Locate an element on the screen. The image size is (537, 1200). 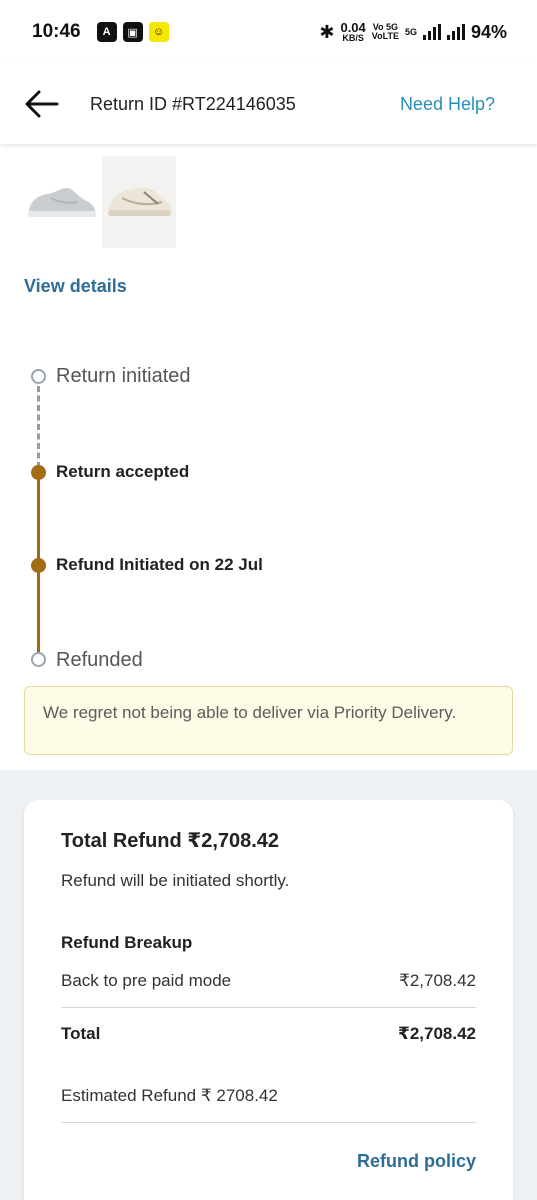
product-image-grey-sneaker is located at coordinates (61, 202).